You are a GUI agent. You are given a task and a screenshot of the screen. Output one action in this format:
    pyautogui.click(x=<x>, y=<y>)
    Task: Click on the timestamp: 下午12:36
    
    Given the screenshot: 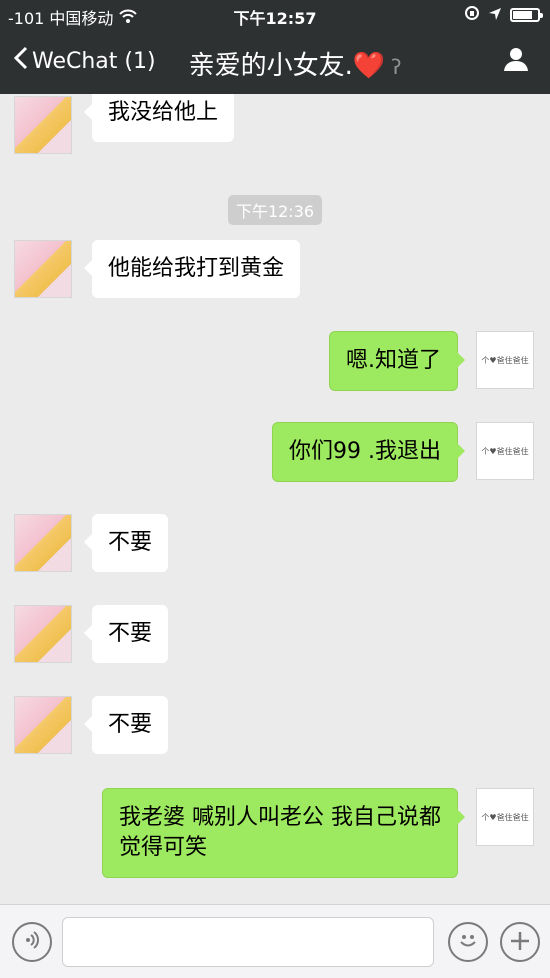 What is the action you would take?
    pyautogui.click(x=275, y=210)
    